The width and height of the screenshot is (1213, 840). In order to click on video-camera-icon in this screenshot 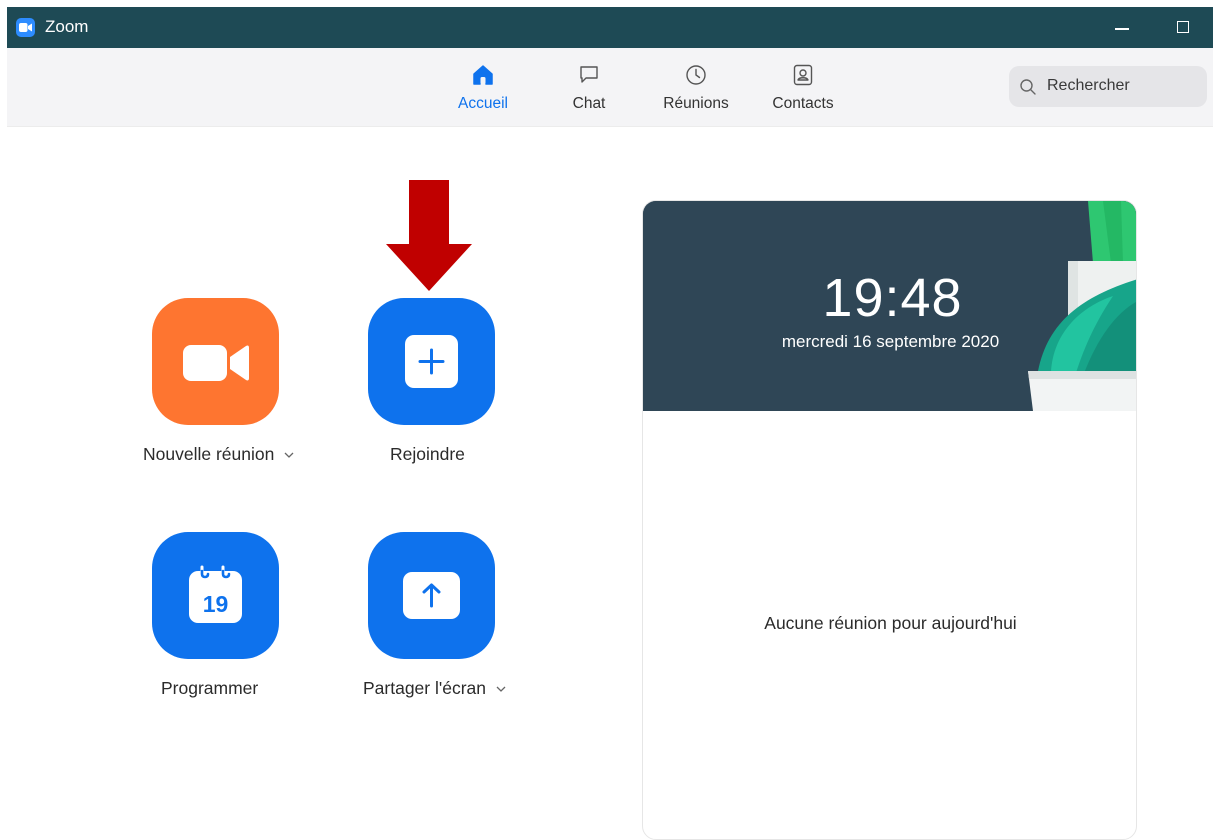, I will do `click(216, 363)`.